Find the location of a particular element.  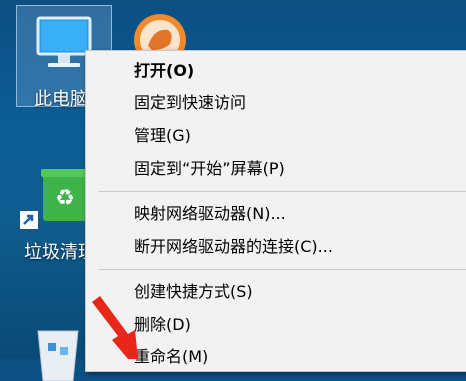

red-arrow-annotation-icon is located at coordinates (115, 327).